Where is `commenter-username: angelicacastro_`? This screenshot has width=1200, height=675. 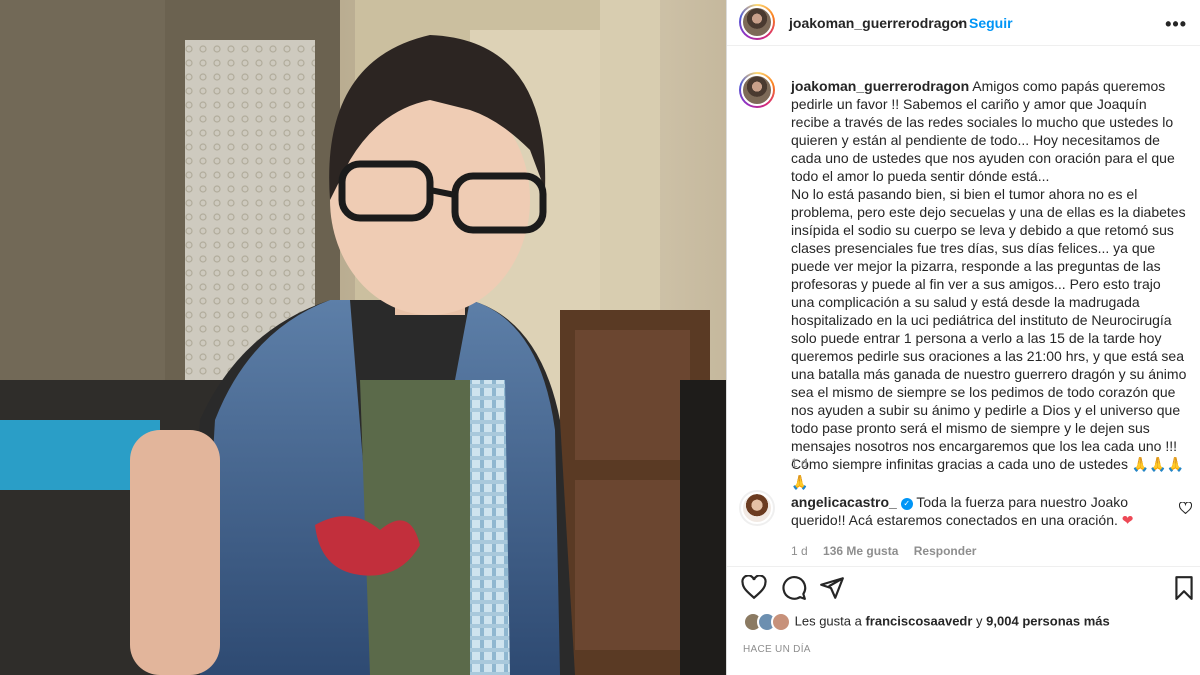
commenter-username: angelicacastro_ is located at coordinates (844, 502).